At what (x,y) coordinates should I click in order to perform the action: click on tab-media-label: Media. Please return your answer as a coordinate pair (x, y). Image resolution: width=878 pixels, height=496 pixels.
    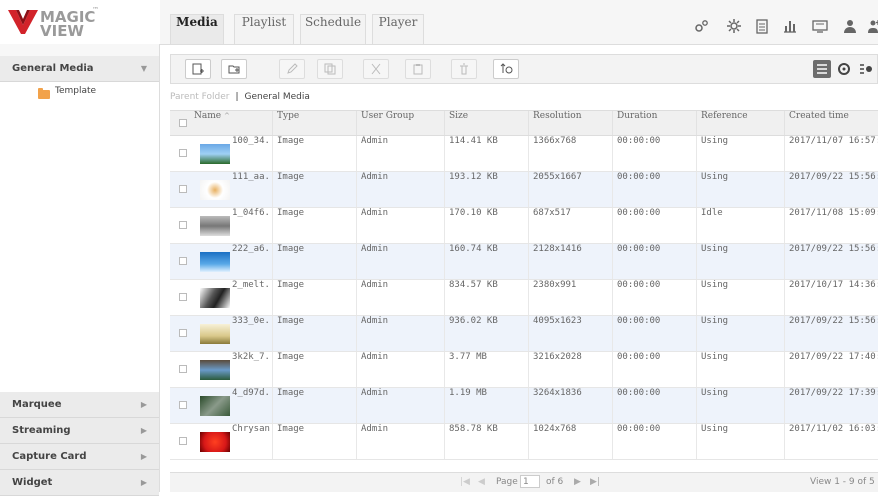
    Looking at the image, I should click on (197, 22).